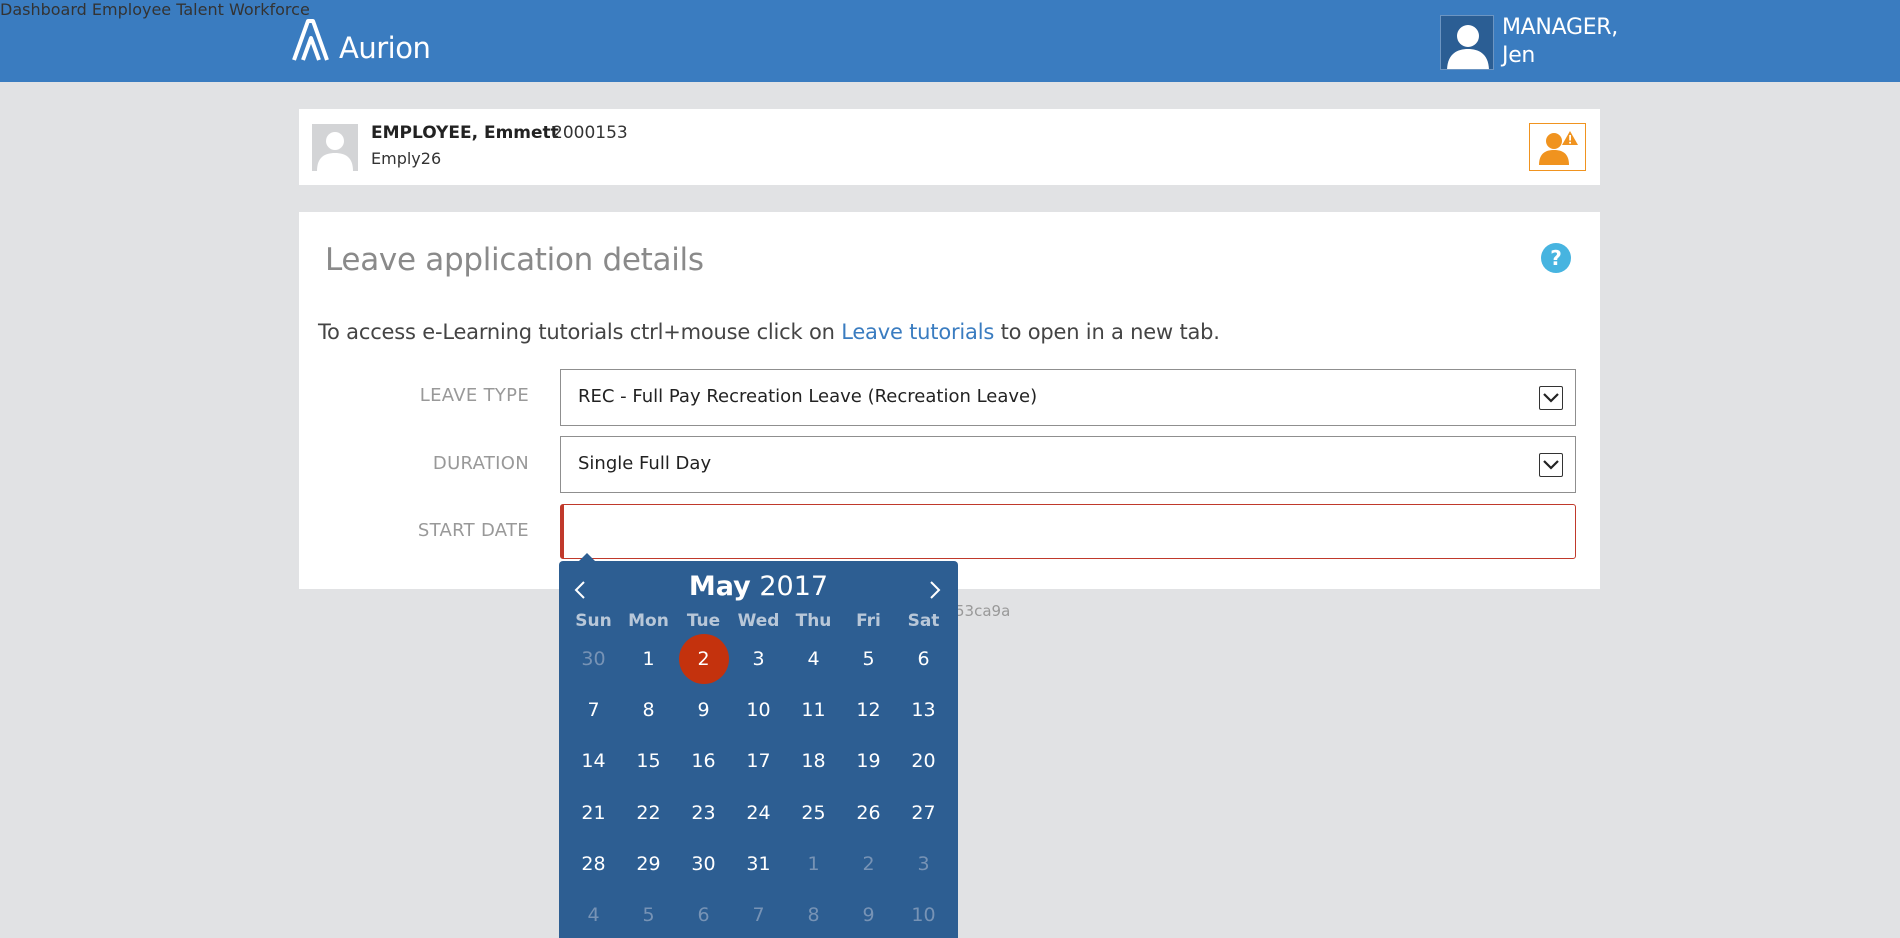 The height and width of the screenshot is (938, 1900). I want to click on calendar-day-number: 31, so click(758, 863).